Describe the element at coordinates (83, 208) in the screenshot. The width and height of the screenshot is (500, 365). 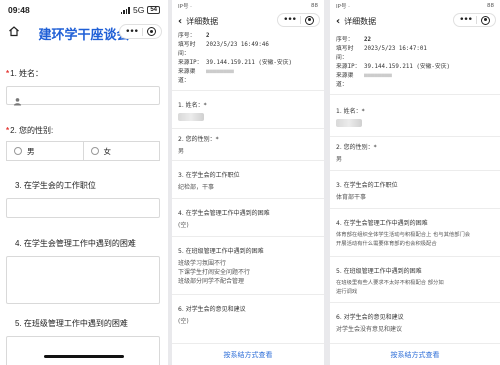
I see `position-input` at that location.